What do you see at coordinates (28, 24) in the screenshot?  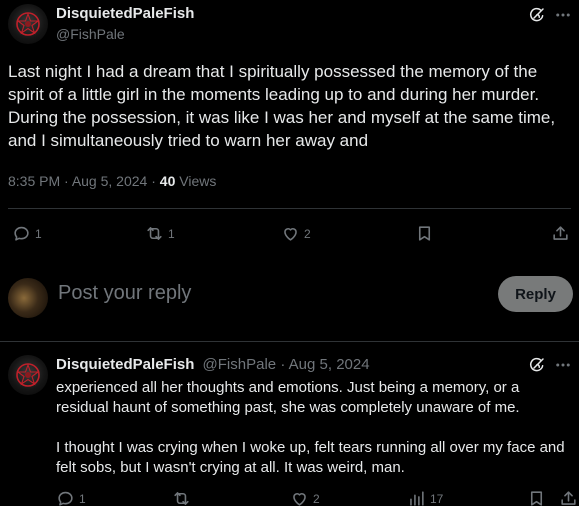 I see `author-avatar` at bounding box center [28, 24].